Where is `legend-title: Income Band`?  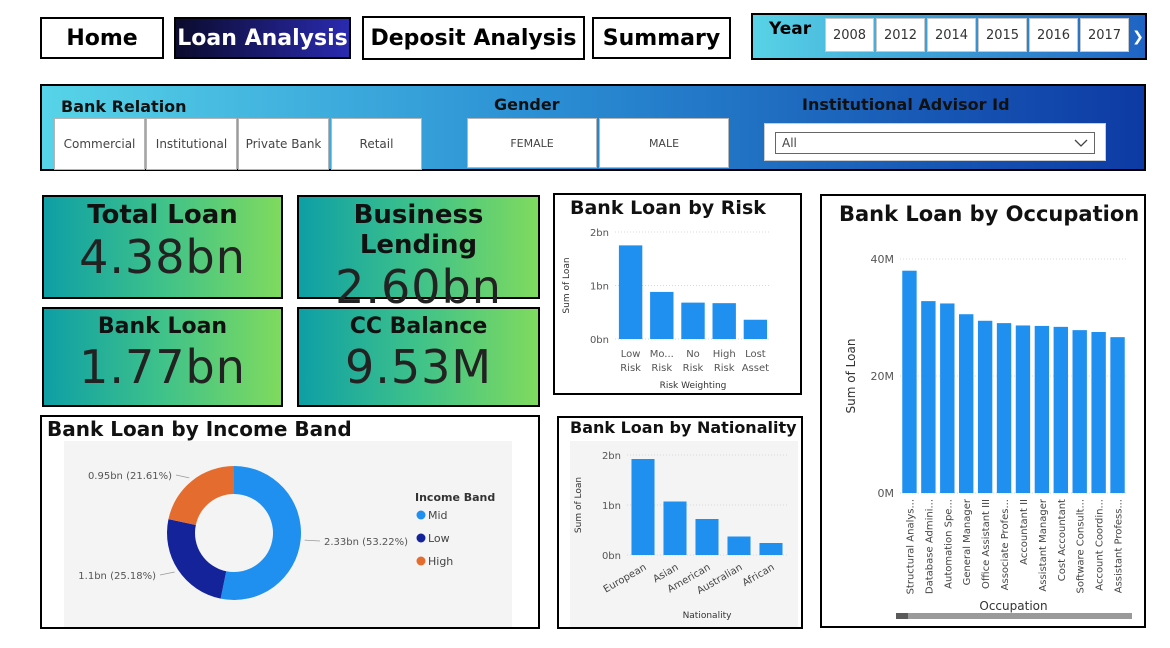 legend-title: Income Band is located at coordinates (455, 497).